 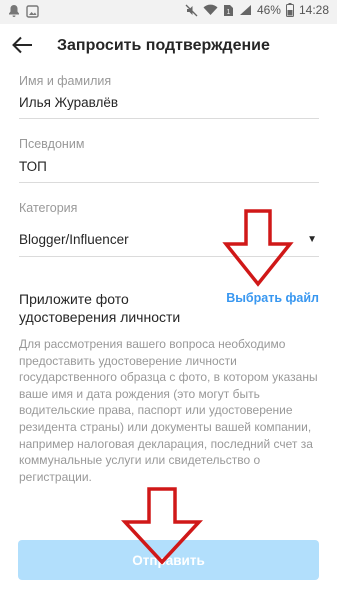 I want to click on name-field: Илья Журавлёв, so click(x=68, y=102).